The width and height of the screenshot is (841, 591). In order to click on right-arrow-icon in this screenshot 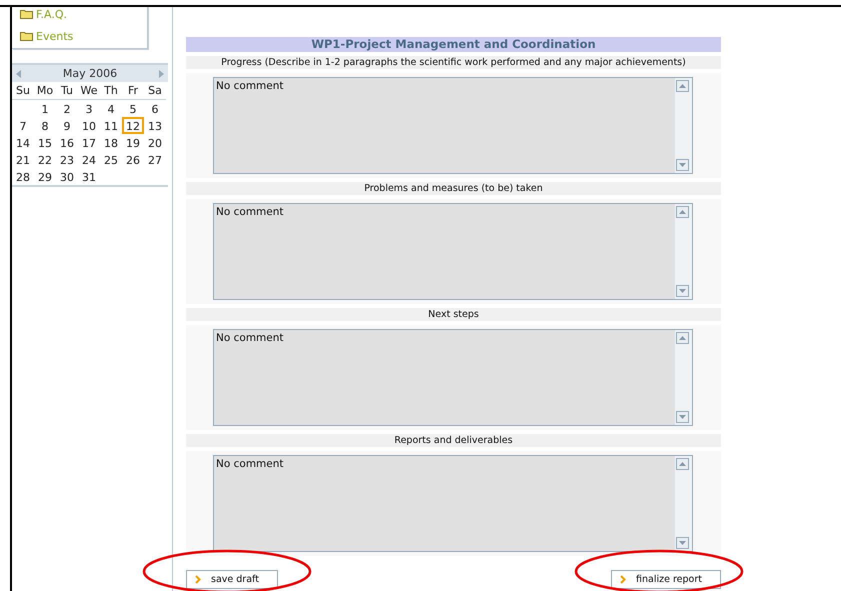, I will do `click(161, 74)`.